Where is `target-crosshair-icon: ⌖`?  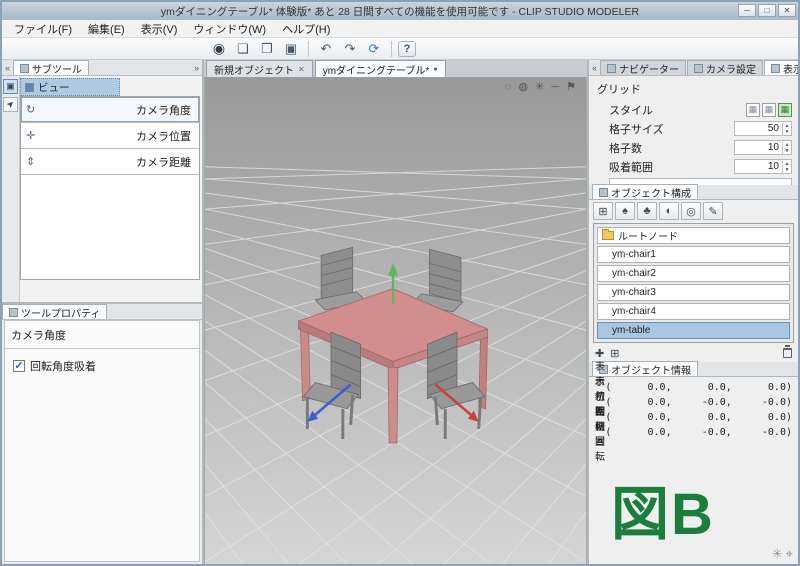
target-crosshair-icon: ⌖ is located at coordinates (789, 553).